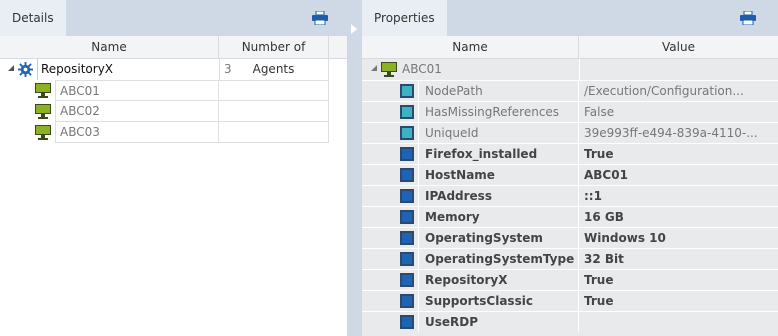  I want to click on property-name: Firefox_installed, so click(498, 154).